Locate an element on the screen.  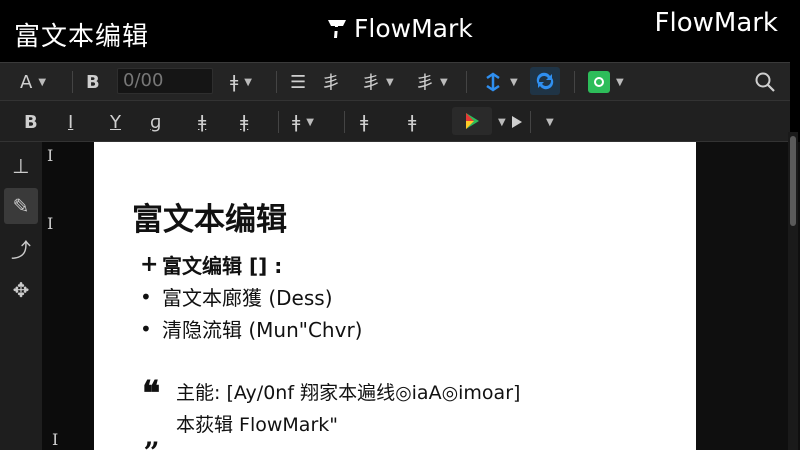
next-button is located at coordinates (517, 122).